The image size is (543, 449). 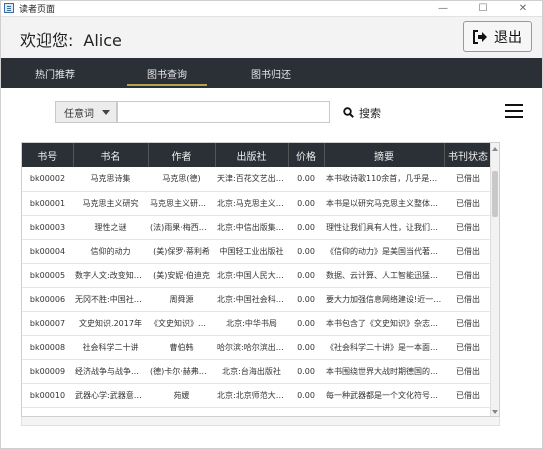 I want to click on cell-title: 理性之谜, so click(x=110, y=227).